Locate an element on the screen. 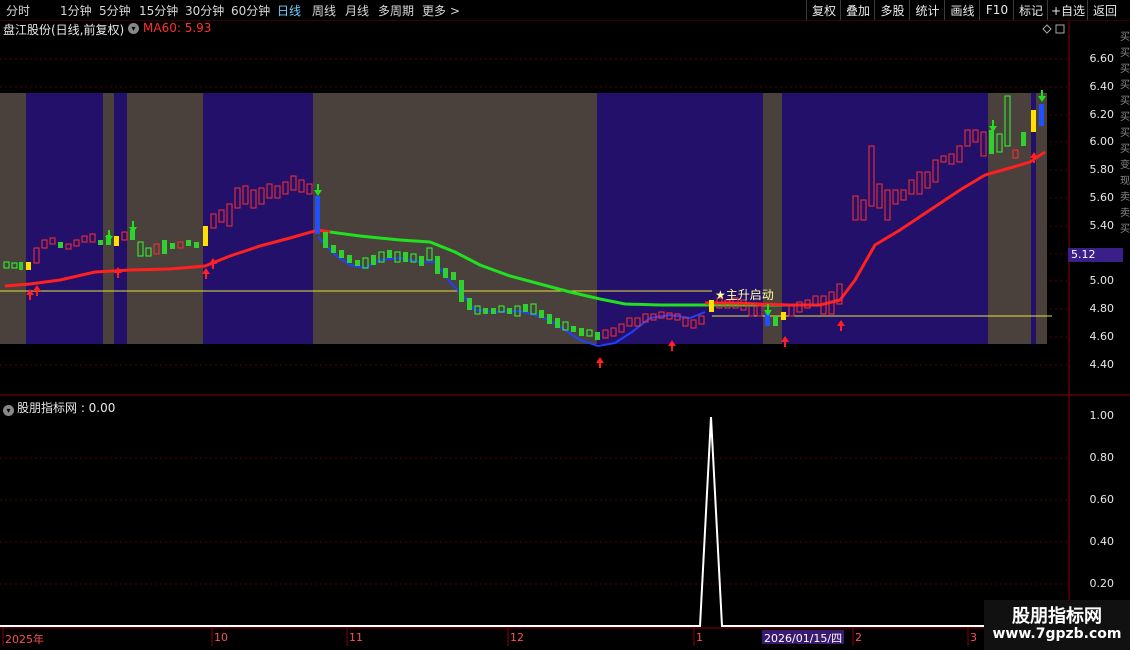 This screenshot has width=1130, height=650. price-tick: 5.80 is located at coordinates (1102, 169).